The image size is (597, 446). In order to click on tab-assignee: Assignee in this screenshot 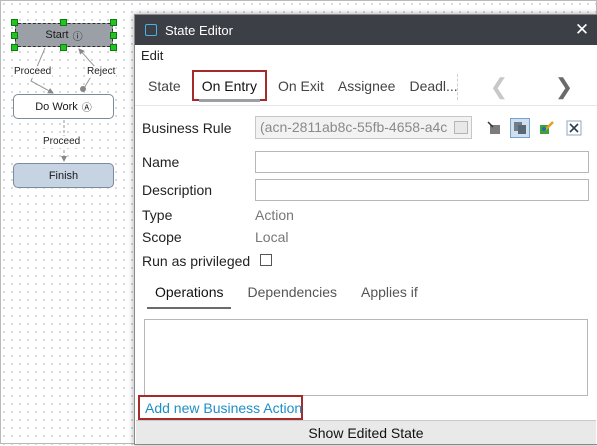, I will do `click(367, 86)`.